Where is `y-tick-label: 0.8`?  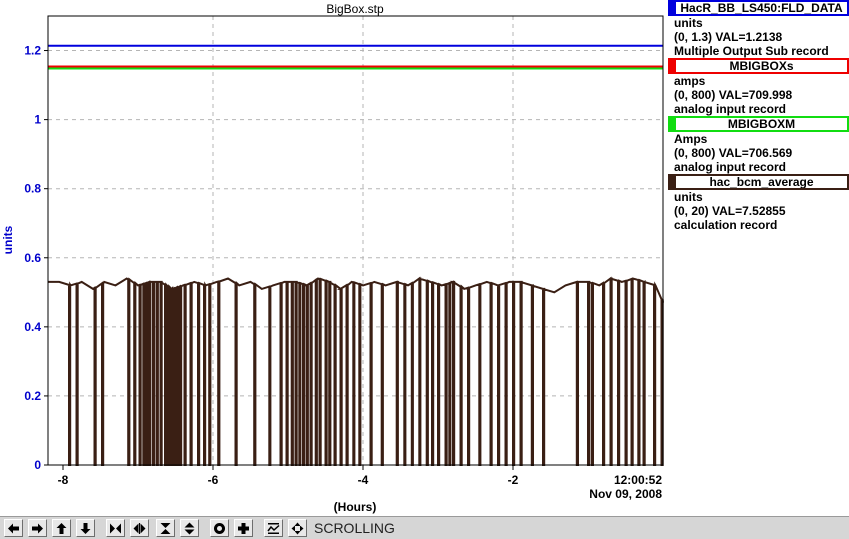
y-tick-label: 0.8 is located at coordinates (32, 189).